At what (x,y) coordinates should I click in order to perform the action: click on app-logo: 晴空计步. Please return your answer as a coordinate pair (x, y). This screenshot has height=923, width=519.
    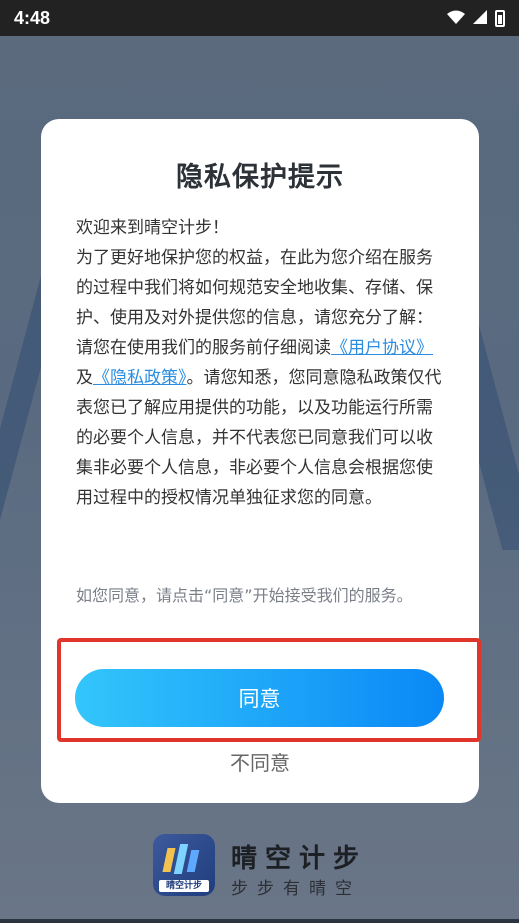
    Looking at the image, I should click on (184, 865).